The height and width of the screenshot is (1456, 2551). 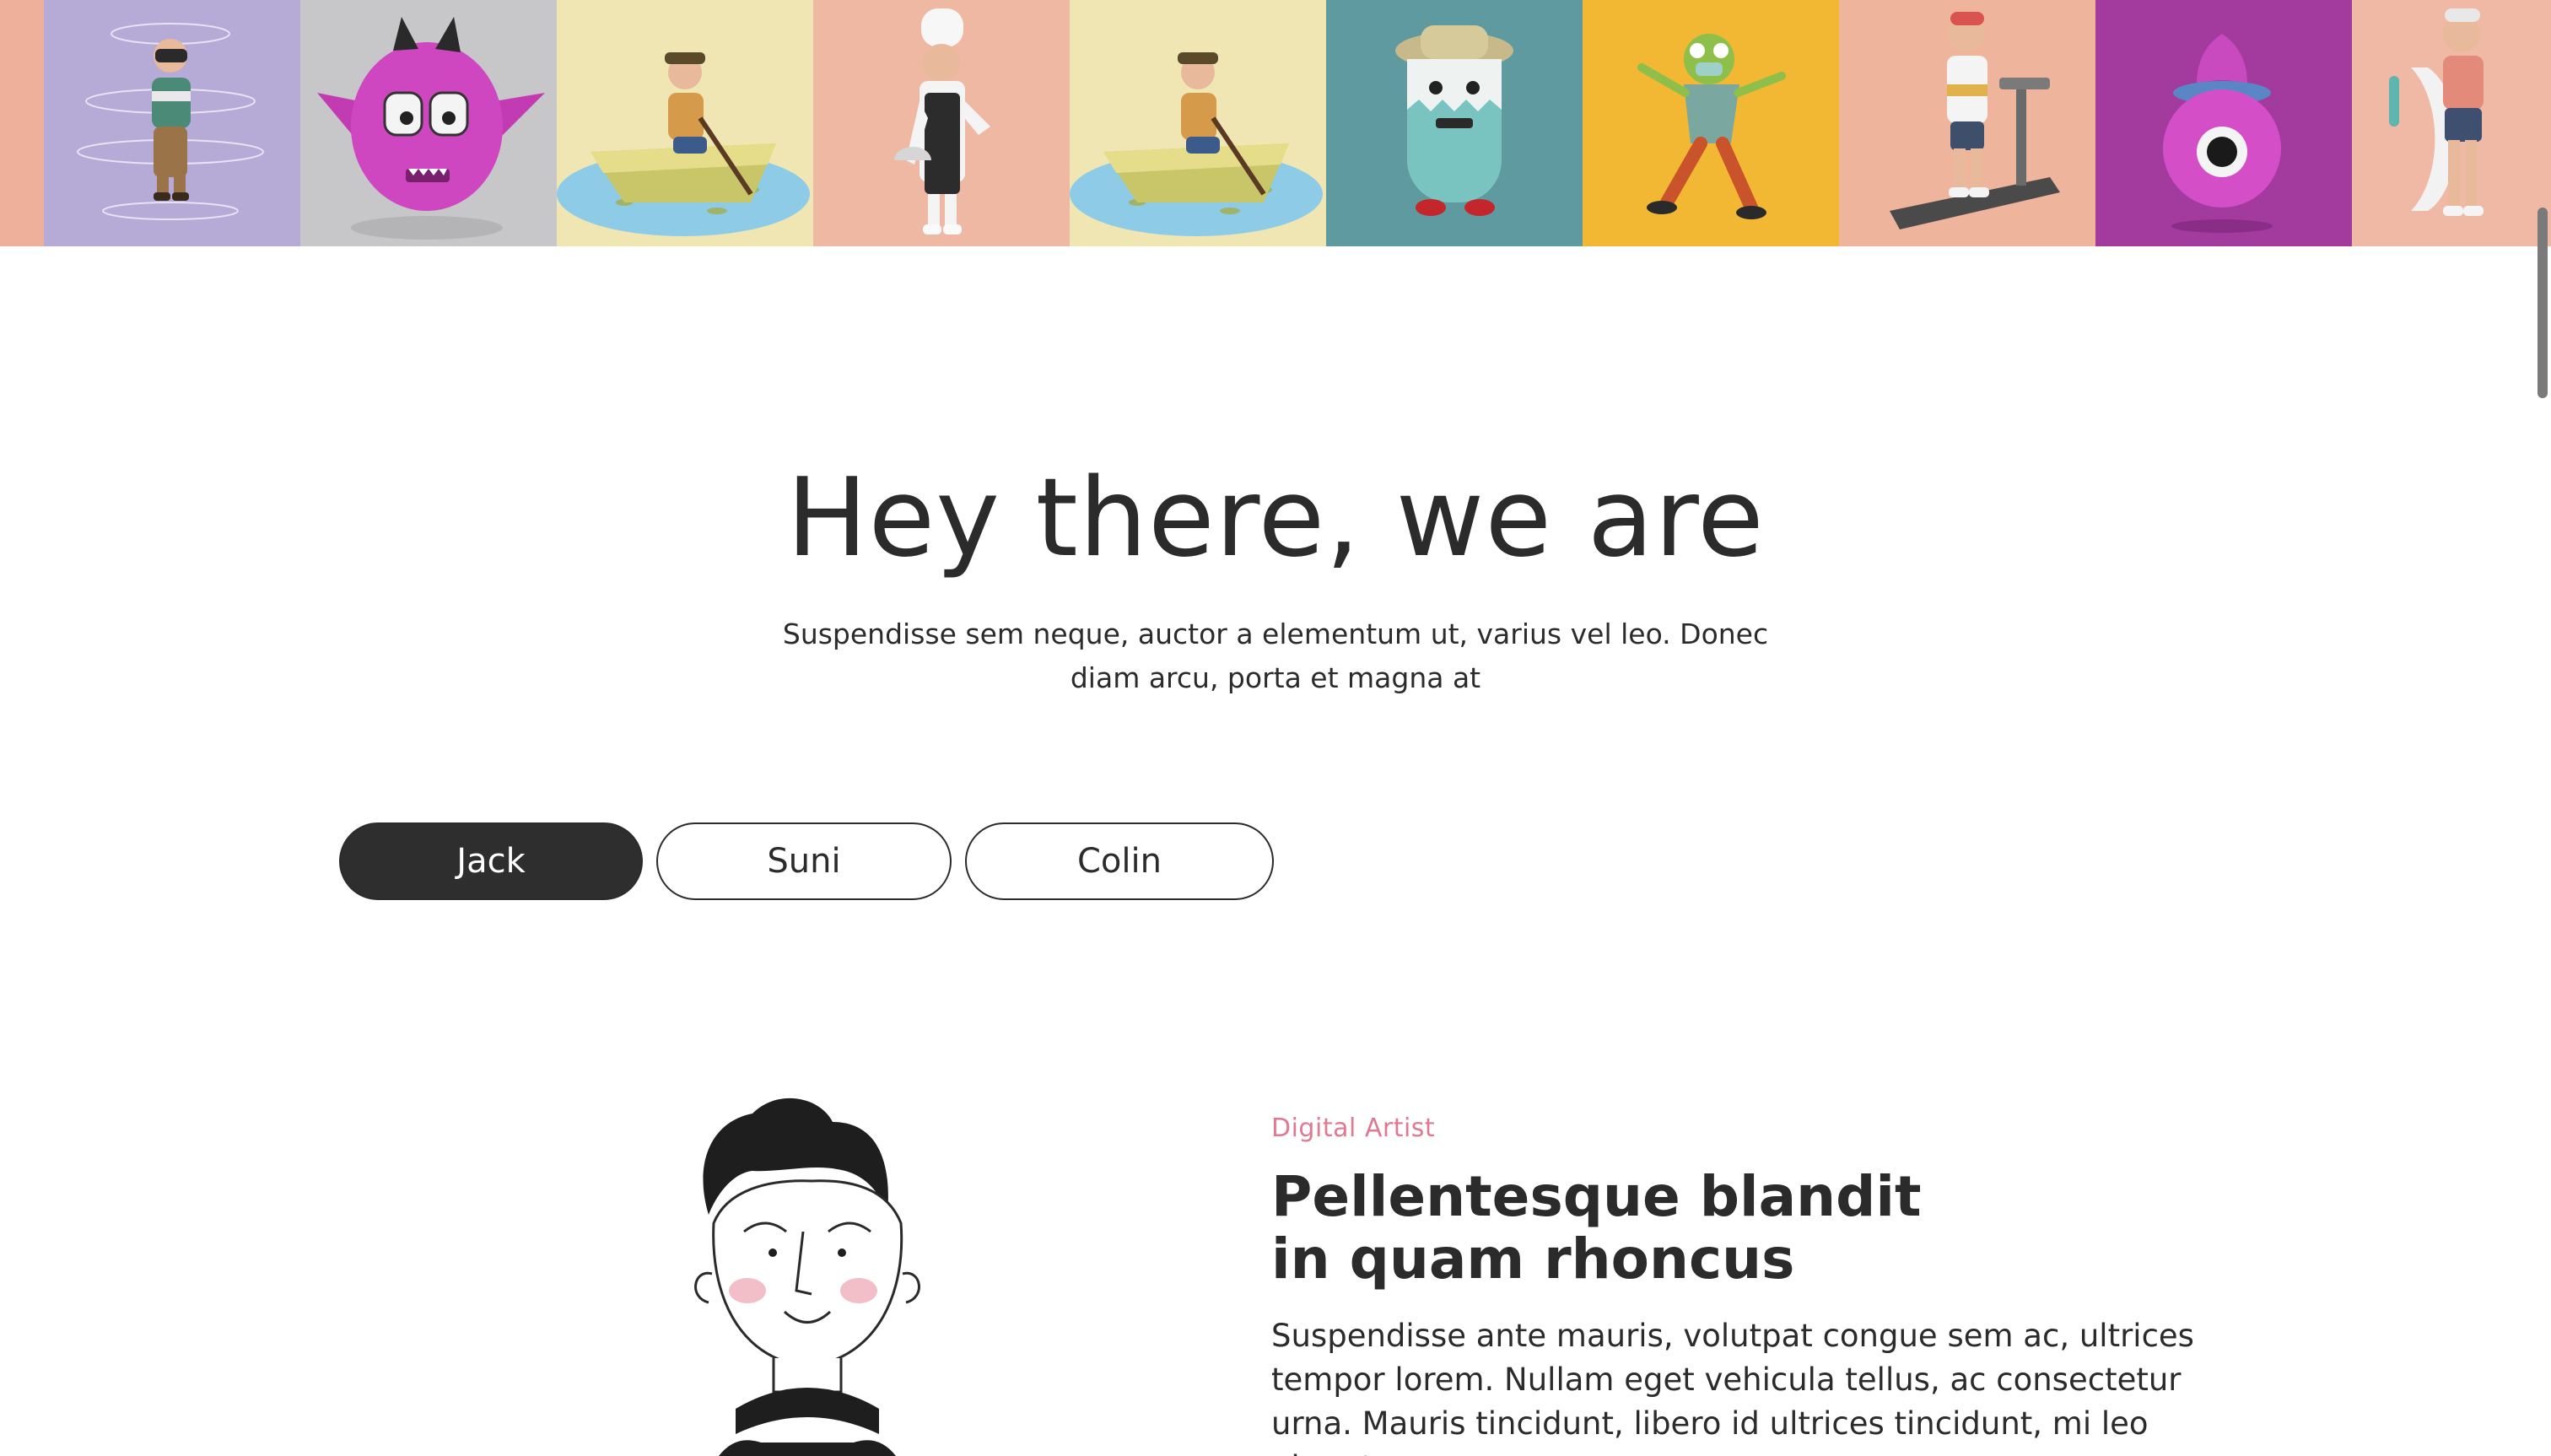 I want to click on gallery-tile-boat-character, so click(x=685, y=123).